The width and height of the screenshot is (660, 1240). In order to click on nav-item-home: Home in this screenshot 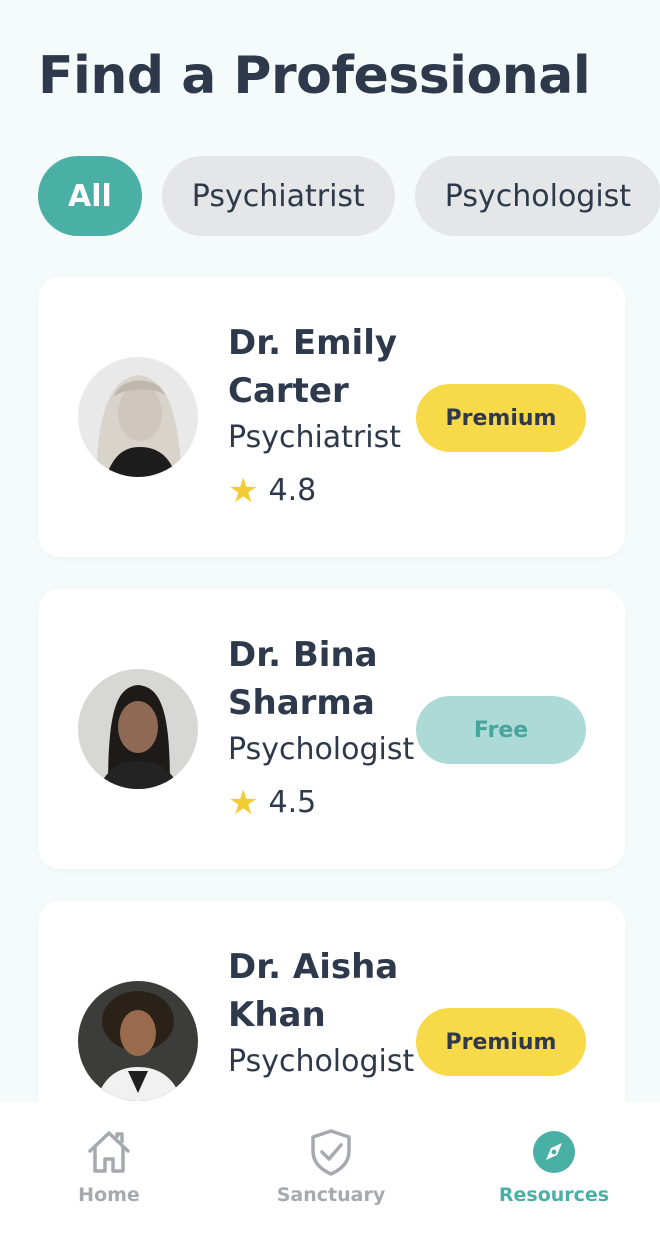, I will do `click(109, 1166)`.